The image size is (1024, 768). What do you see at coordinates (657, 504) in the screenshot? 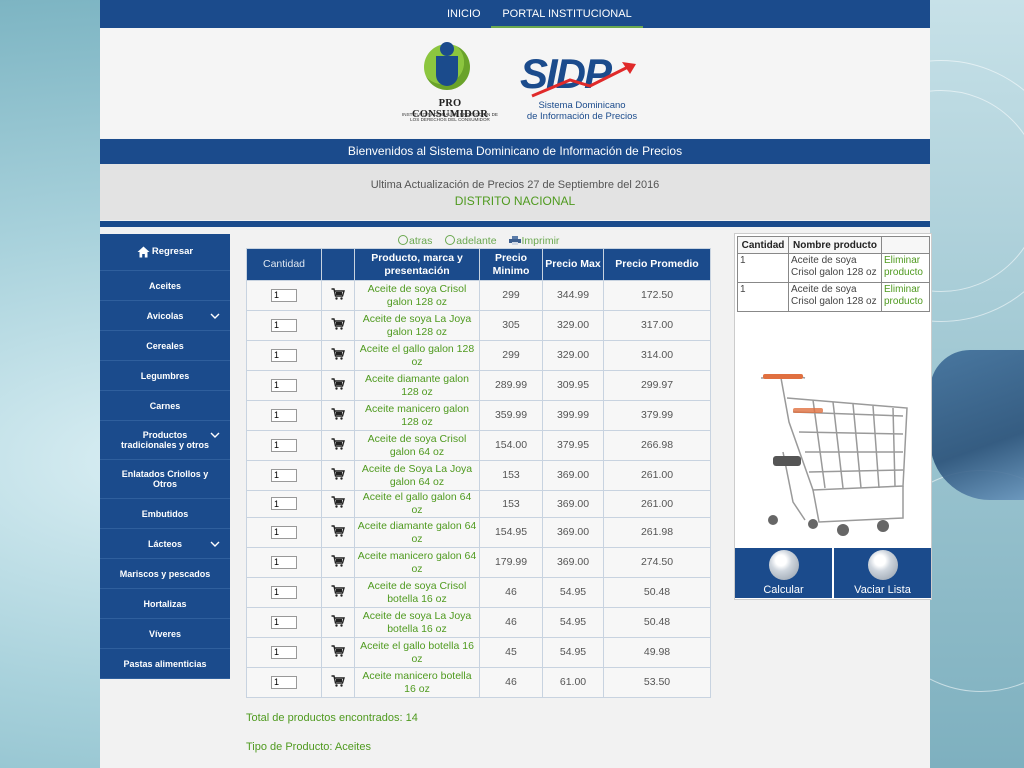
I see `avg-price-cell: 261.00` at bounding box center [657, 504].